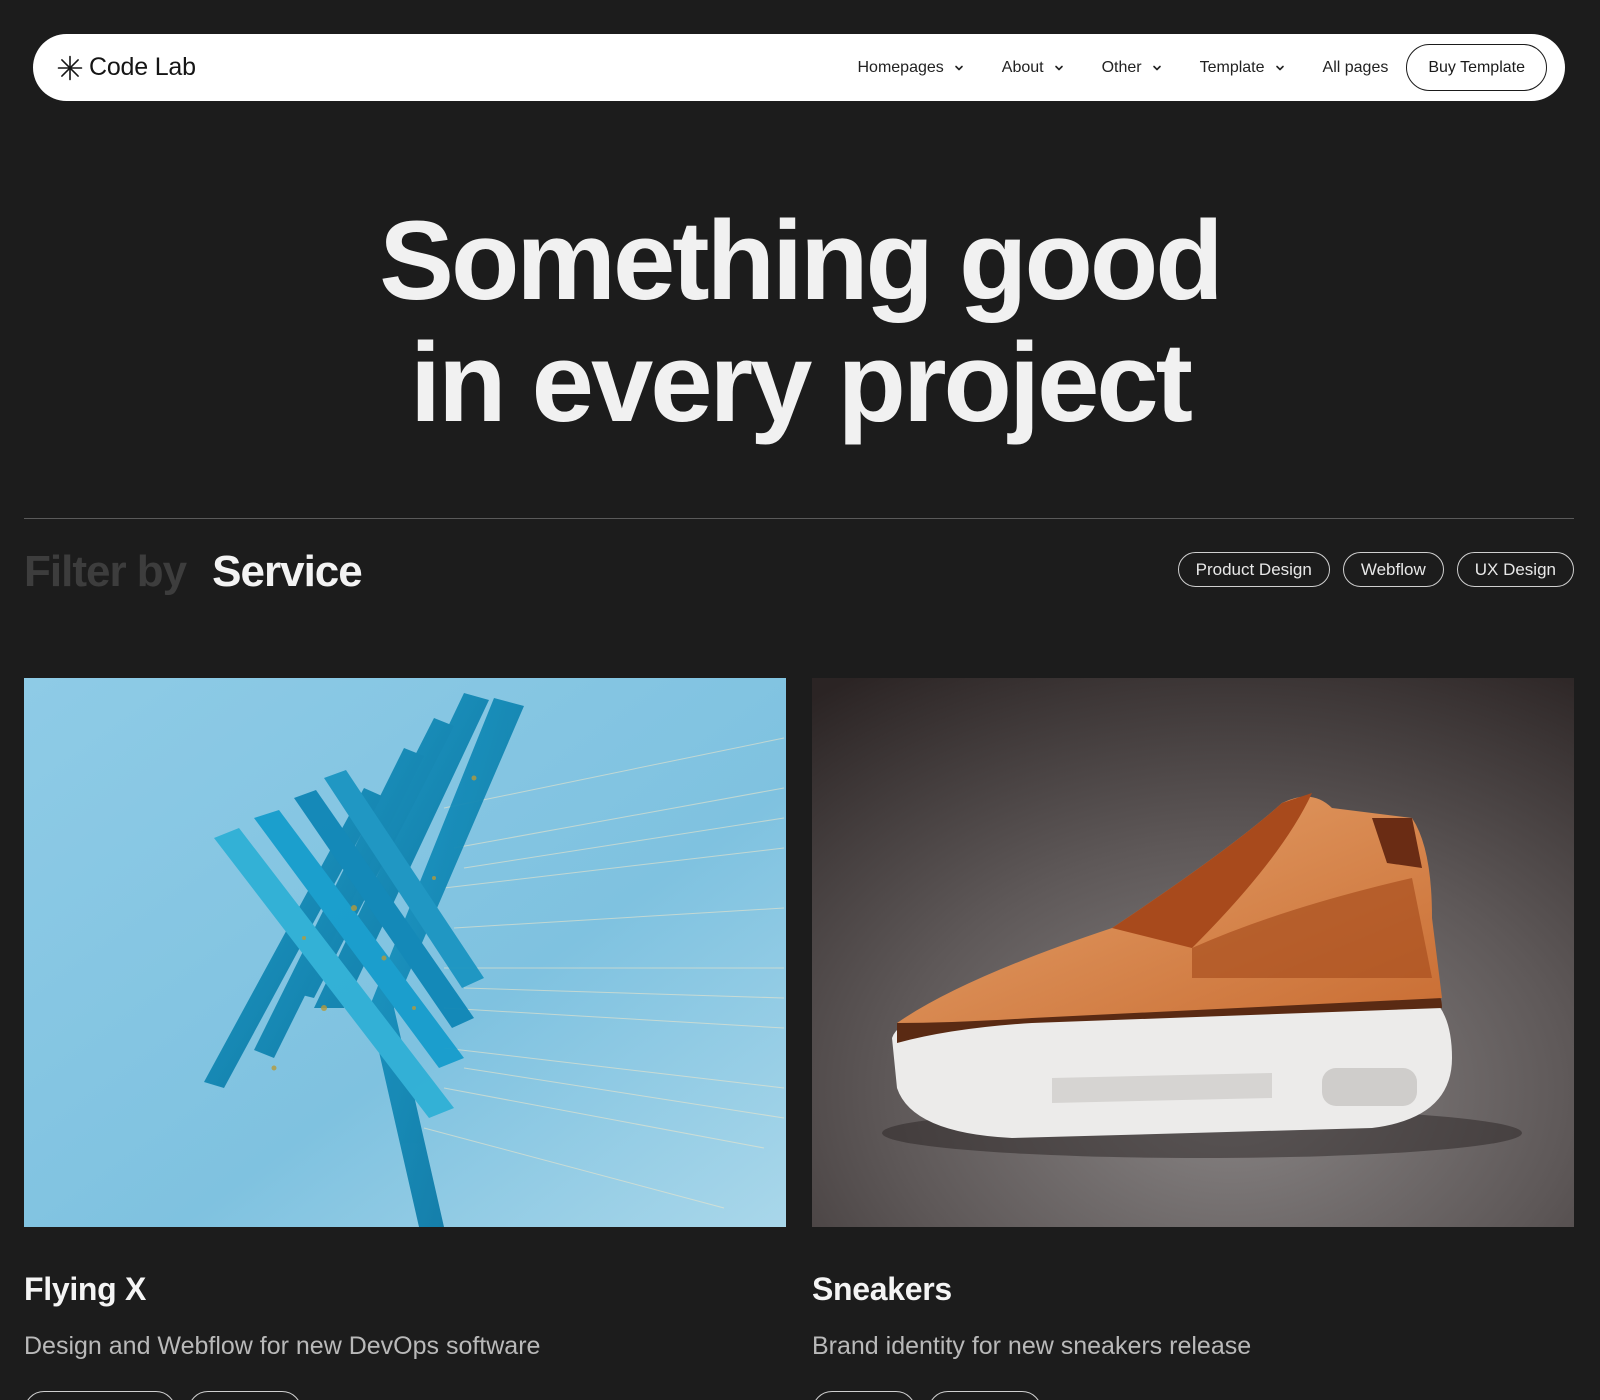 This screenshot has width=1600, height=1400. What do you see at coordinates (799, 518) in the screenshot?
I see `section-divider` at bounding box center [799, 518].